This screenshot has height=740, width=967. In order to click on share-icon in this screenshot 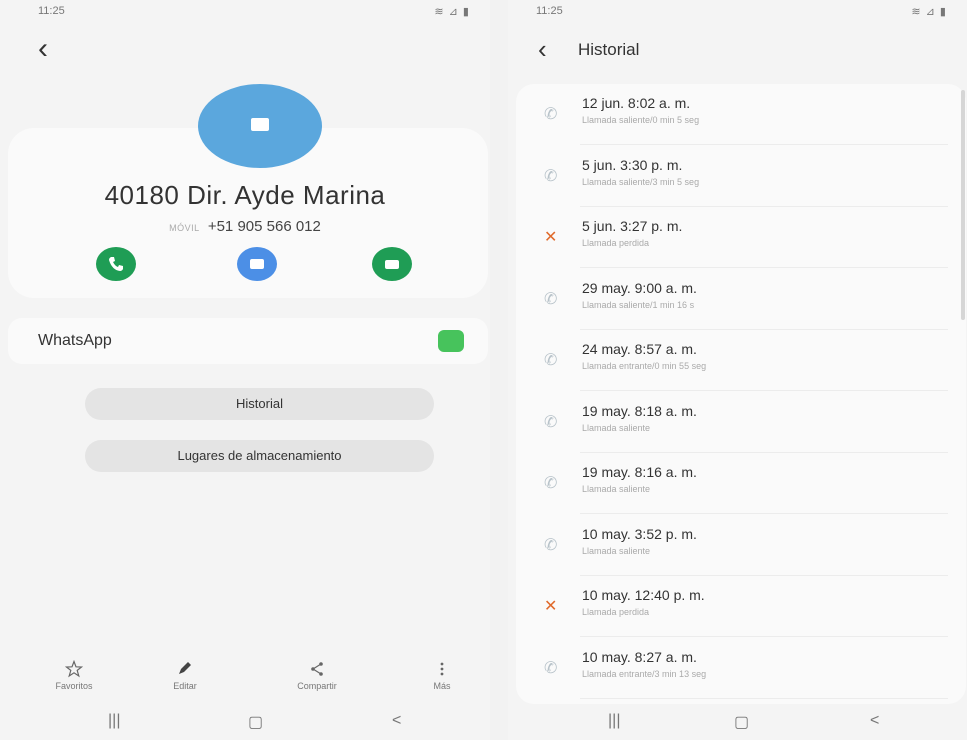, I will do `click(317, 669)`.